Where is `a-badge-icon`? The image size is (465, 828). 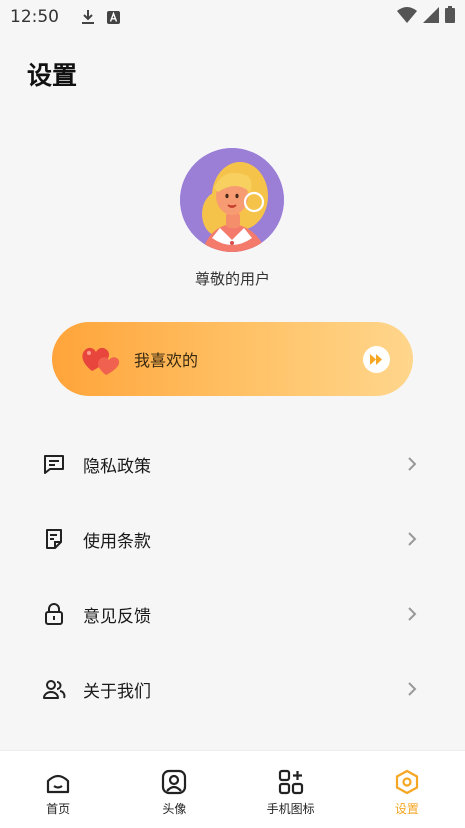
a-badge-icon is located at coordinates (113, 17).